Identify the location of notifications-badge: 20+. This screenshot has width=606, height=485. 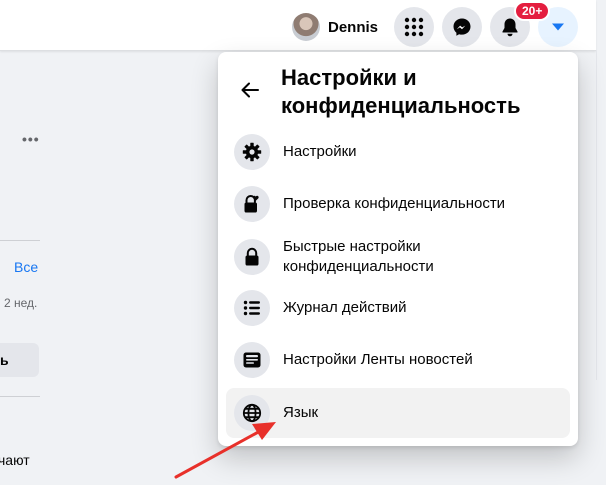
(532, 11).